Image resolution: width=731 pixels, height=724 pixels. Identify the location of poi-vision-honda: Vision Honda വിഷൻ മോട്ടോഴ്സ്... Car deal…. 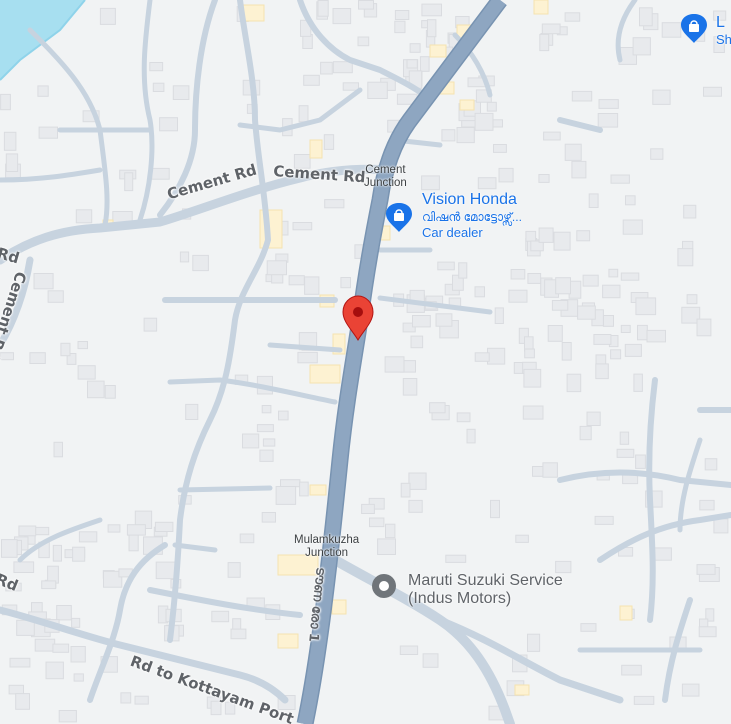
(472, 216).